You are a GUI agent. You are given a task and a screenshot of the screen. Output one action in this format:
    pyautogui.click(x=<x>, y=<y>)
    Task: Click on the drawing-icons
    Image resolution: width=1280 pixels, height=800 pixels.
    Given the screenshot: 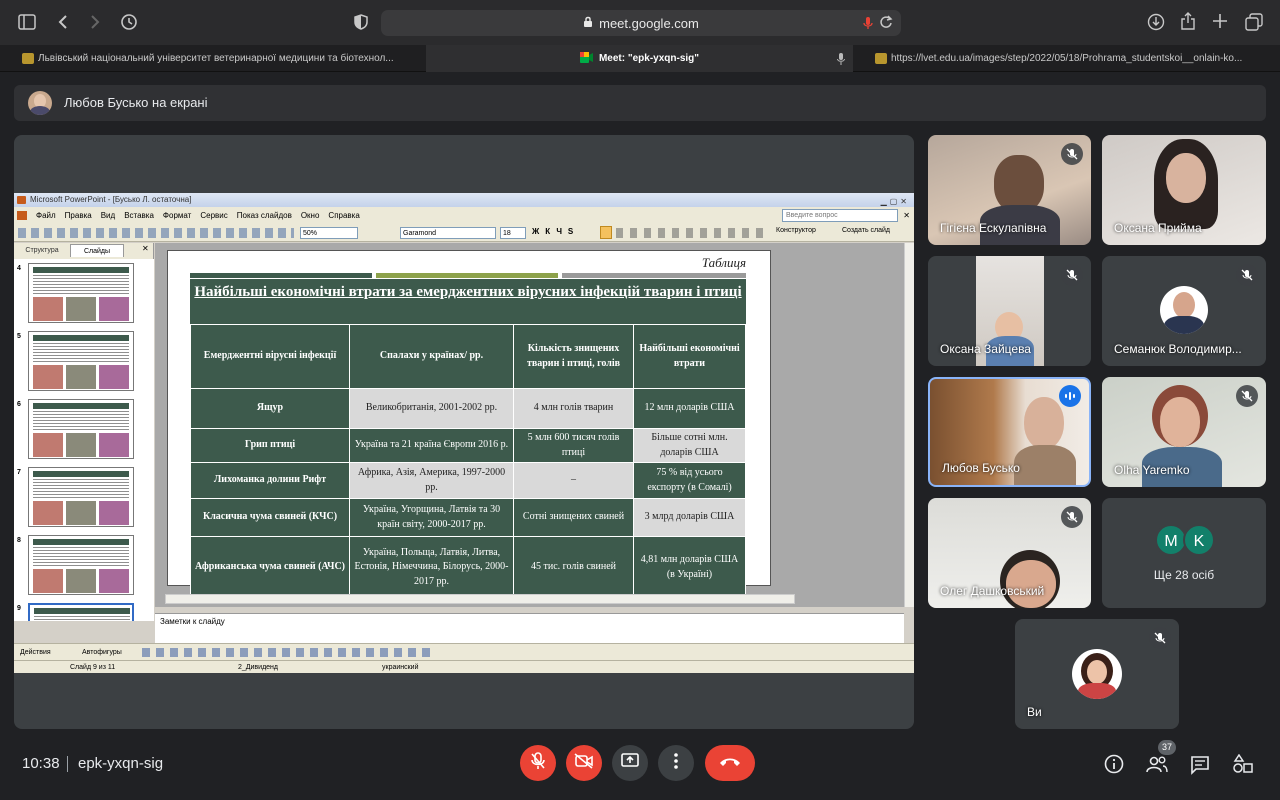 What is the action you would take?
    pyautogui.click(x=287, y=652)
    